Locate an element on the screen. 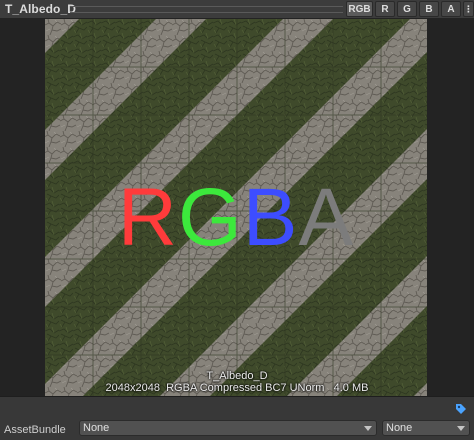  asset-bundle-label: AssetBundle is located at coordinates (35, 430).